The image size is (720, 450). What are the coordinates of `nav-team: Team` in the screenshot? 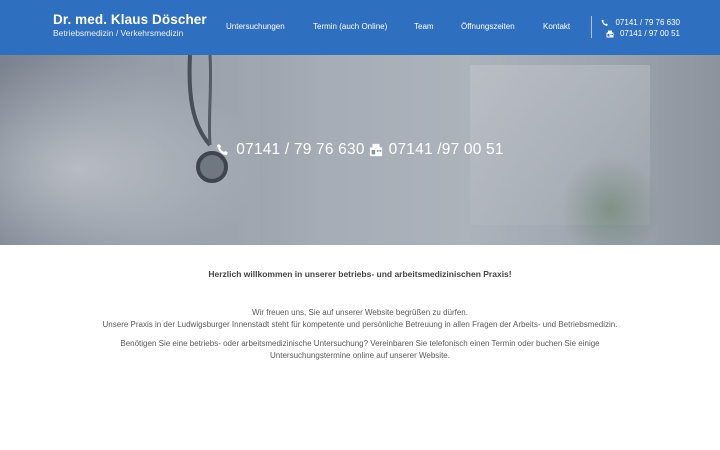 It's located at (424, 26).